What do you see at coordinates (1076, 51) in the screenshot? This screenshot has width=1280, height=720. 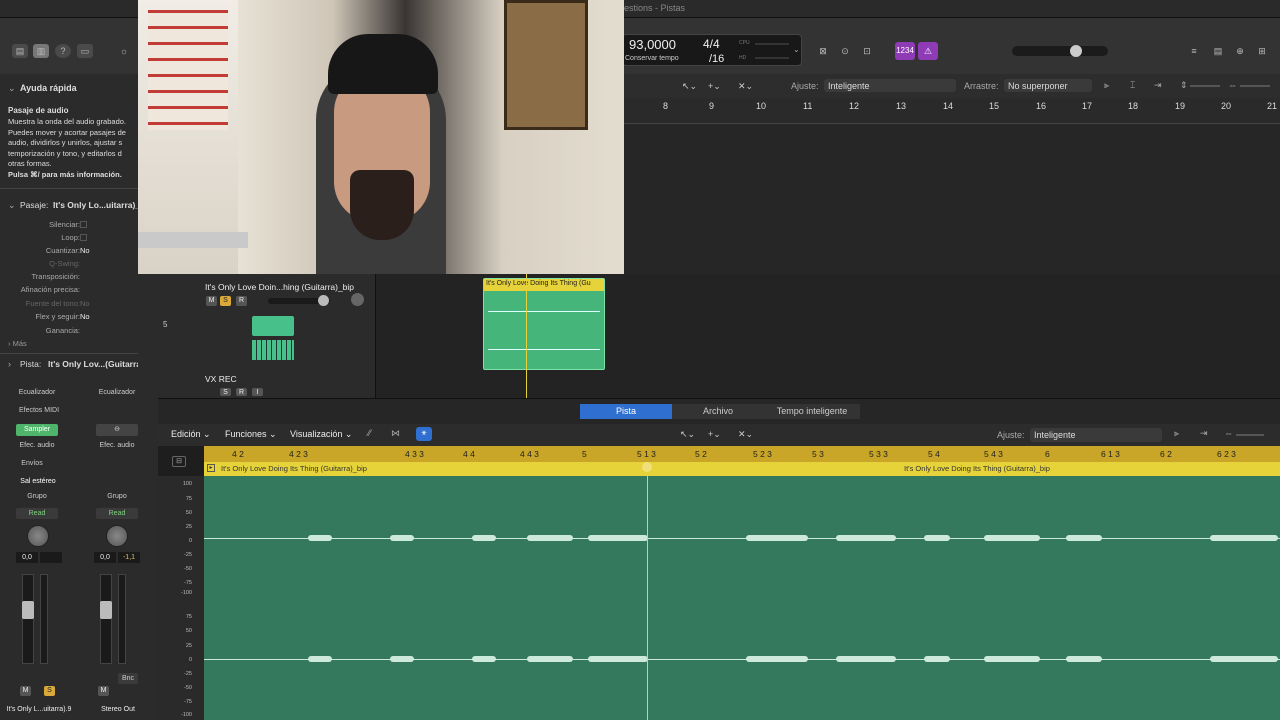 I see `volume-knob` at bounding box center [1076, 51].